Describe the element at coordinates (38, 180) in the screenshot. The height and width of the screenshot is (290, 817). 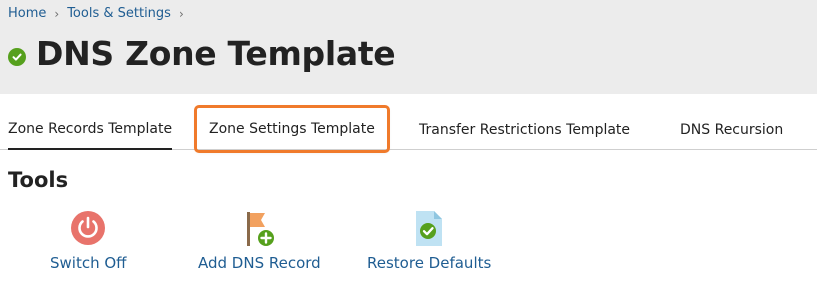
I see `tools-heading: Tools` at that location.